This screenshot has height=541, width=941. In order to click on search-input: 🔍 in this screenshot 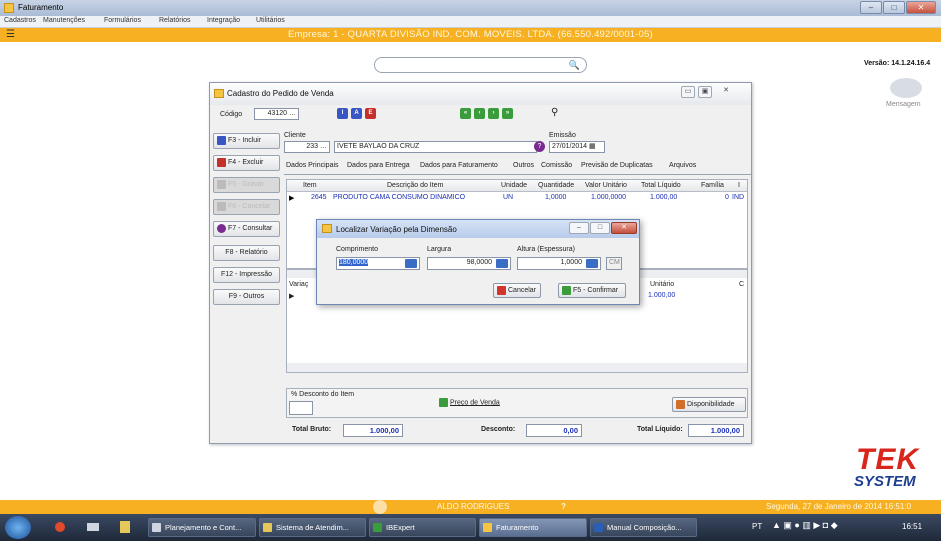, I will do `click(480, 65)`.